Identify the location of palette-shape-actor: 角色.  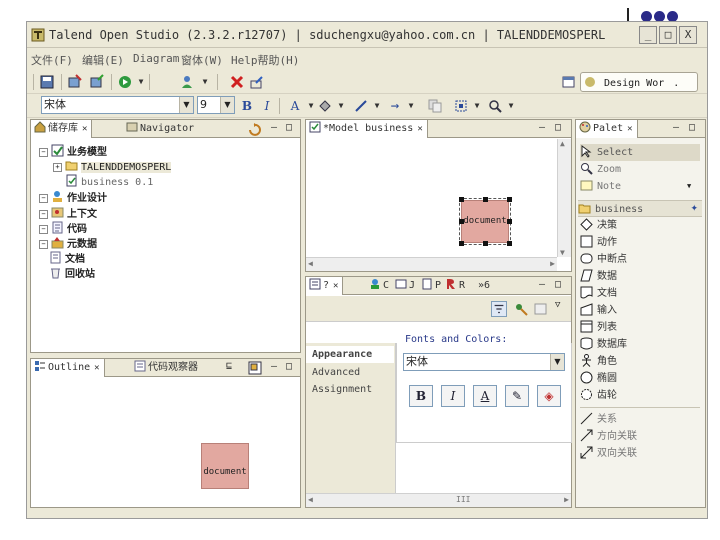
(598, 361).